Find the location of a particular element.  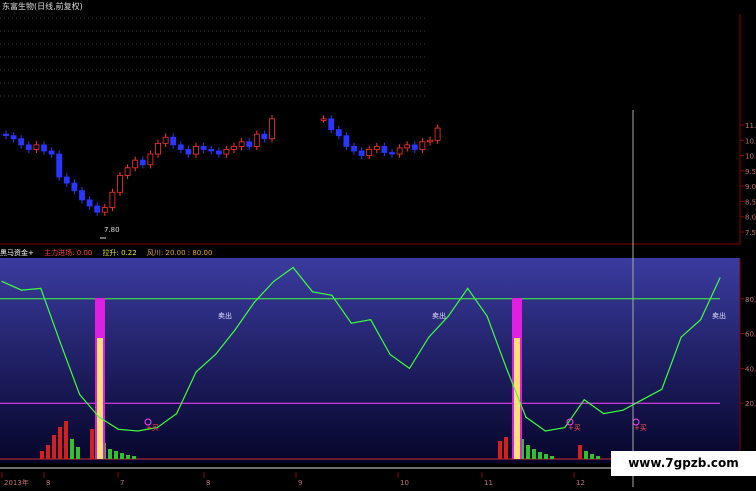

indicator-tick-label: 60.00 is located at coordinates (750, 335).